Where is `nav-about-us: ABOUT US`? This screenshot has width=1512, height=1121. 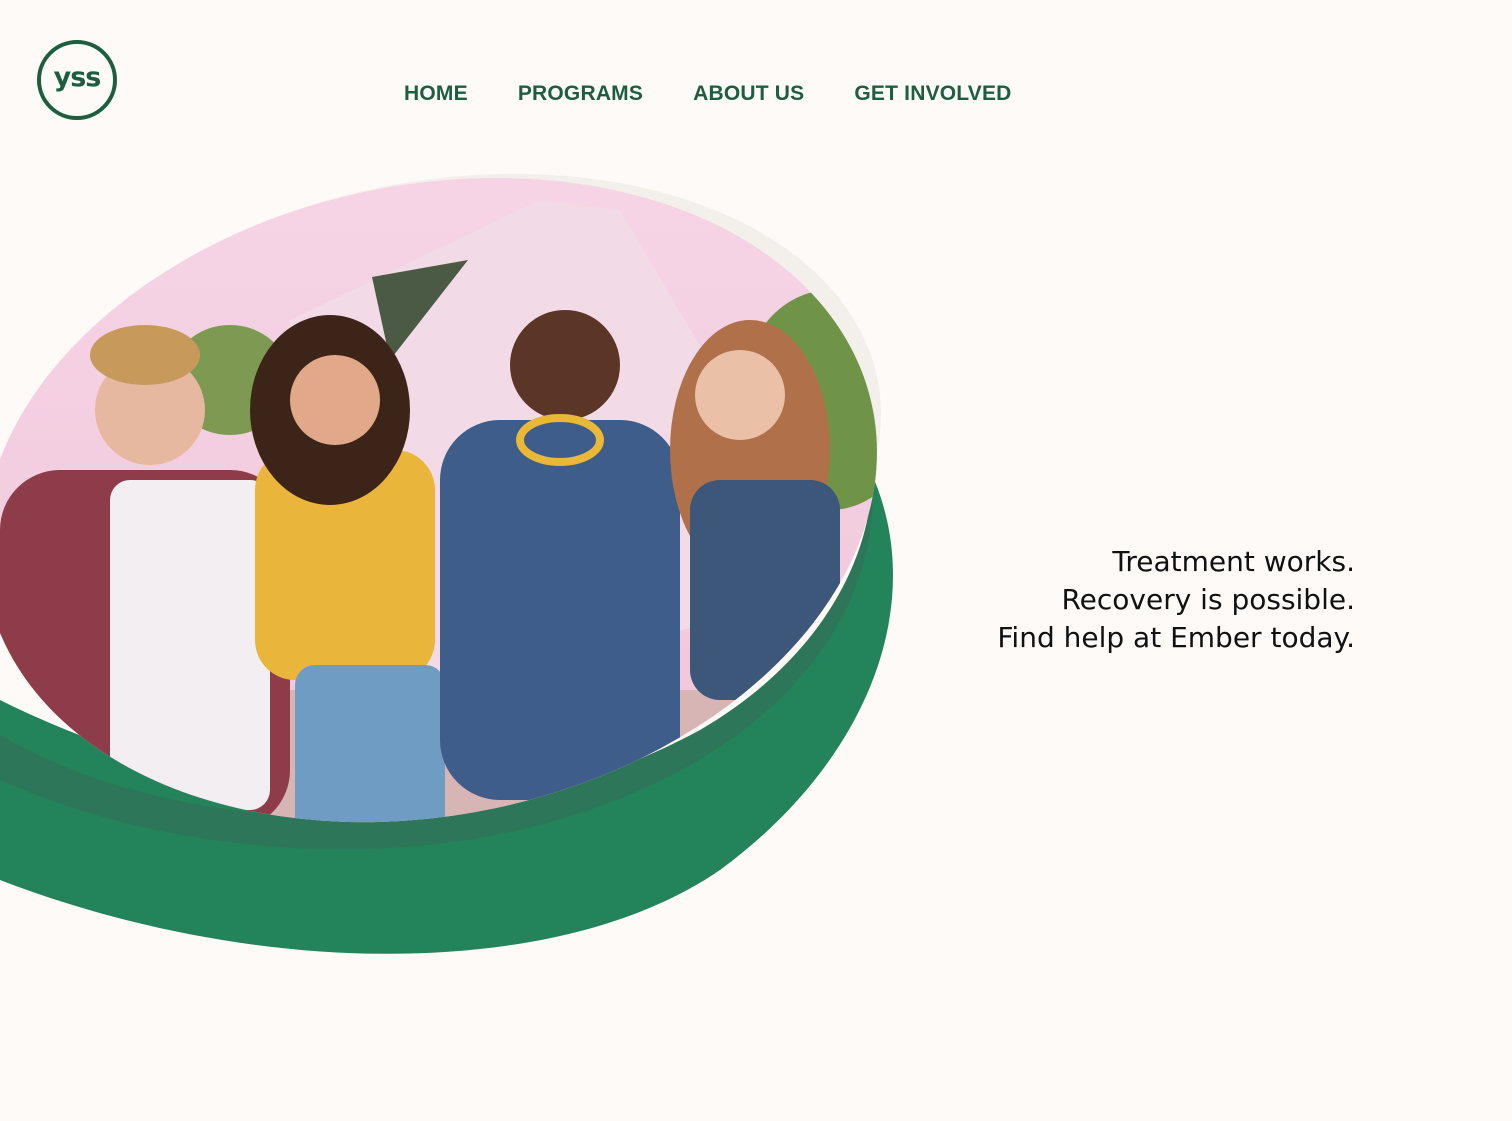
nav-about-us: ABOUT US is located at coordinates (748, 94).